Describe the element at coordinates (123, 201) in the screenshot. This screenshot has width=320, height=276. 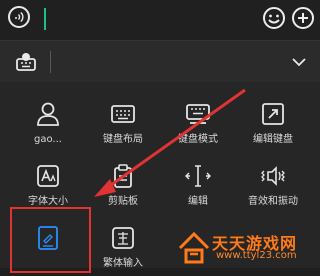
I see `grid-item-label: 剪贴板` at that location.